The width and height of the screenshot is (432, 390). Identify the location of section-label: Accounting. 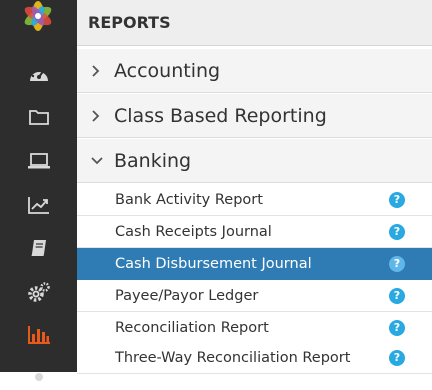
(167, 70).